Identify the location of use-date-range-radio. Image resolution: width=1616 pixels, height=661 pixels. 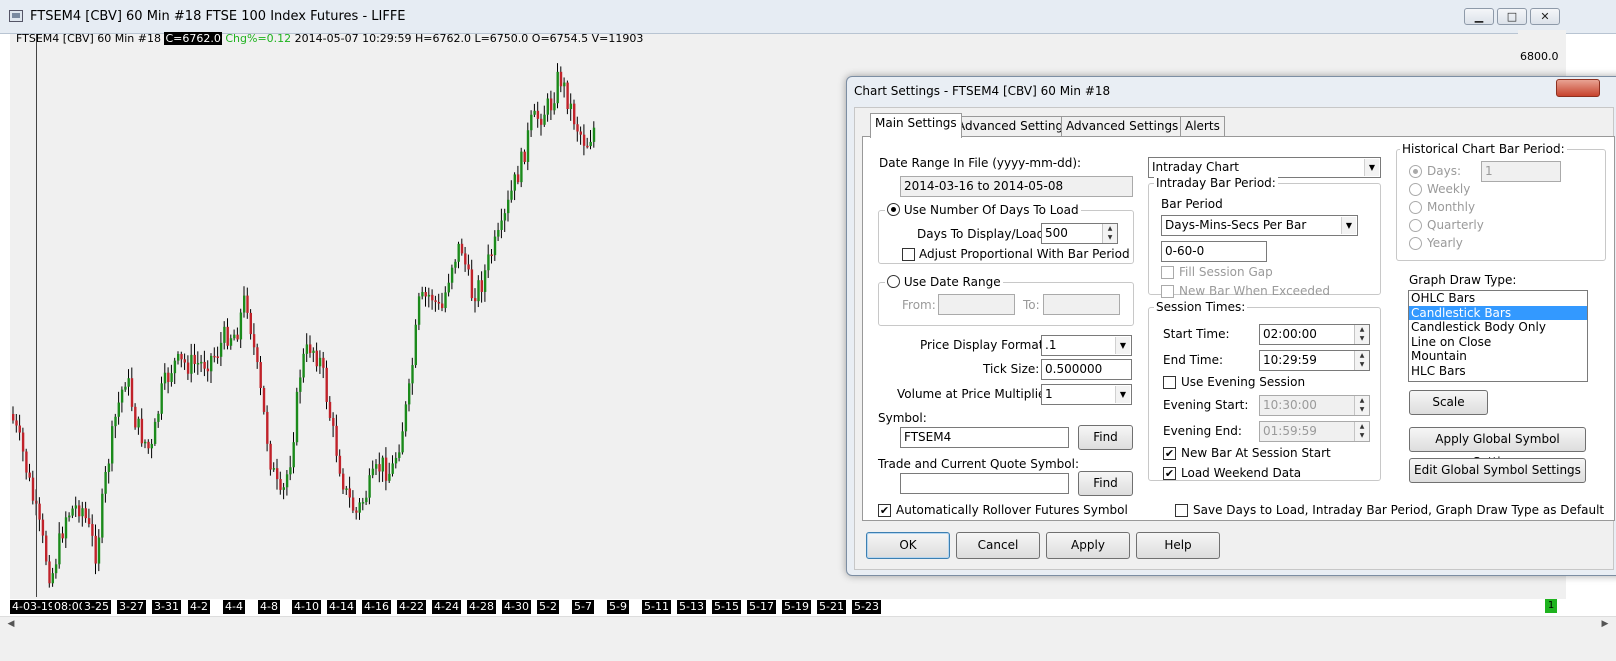
(893, 281).